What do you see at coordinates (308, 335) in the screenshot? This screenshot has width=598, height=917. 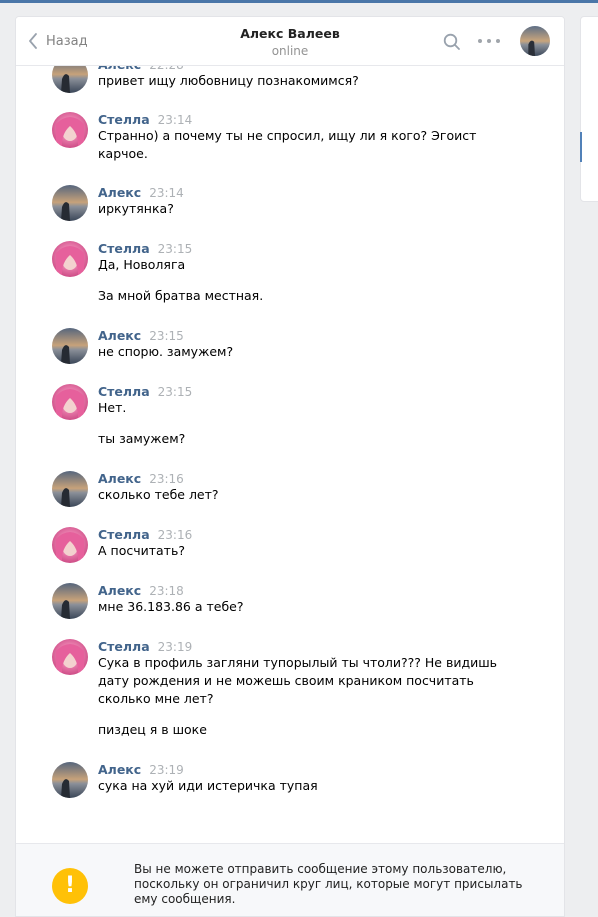 I see `message-meta: Алекс 23:15` at bounding box center [308, 335].